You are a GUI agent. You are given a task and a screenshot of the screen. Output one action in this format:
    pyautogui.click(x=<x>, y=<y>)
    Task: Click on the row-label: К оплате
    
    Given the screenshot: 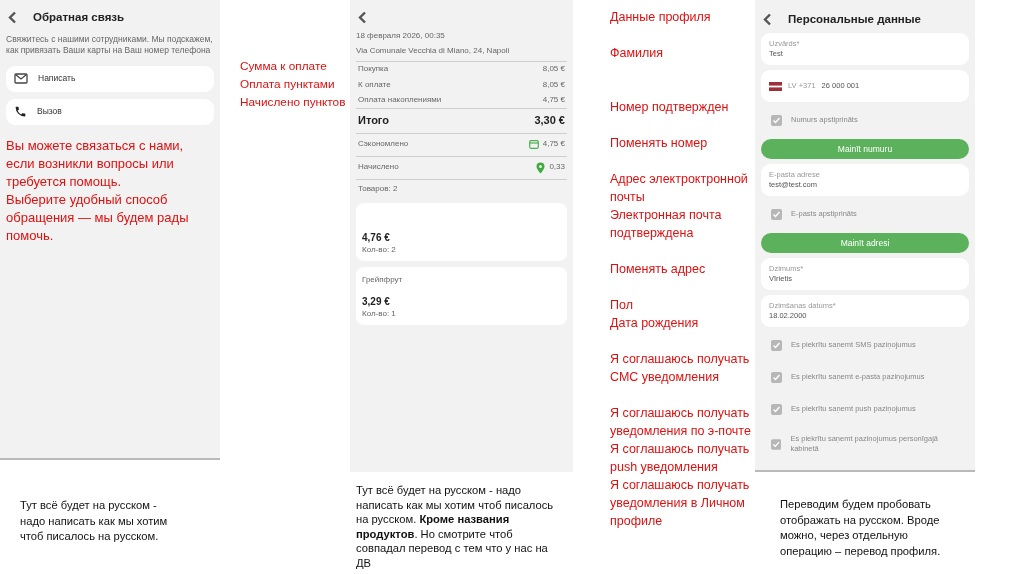 What is the action you would take?
    pyautogui.click(x=374, y=85)
    